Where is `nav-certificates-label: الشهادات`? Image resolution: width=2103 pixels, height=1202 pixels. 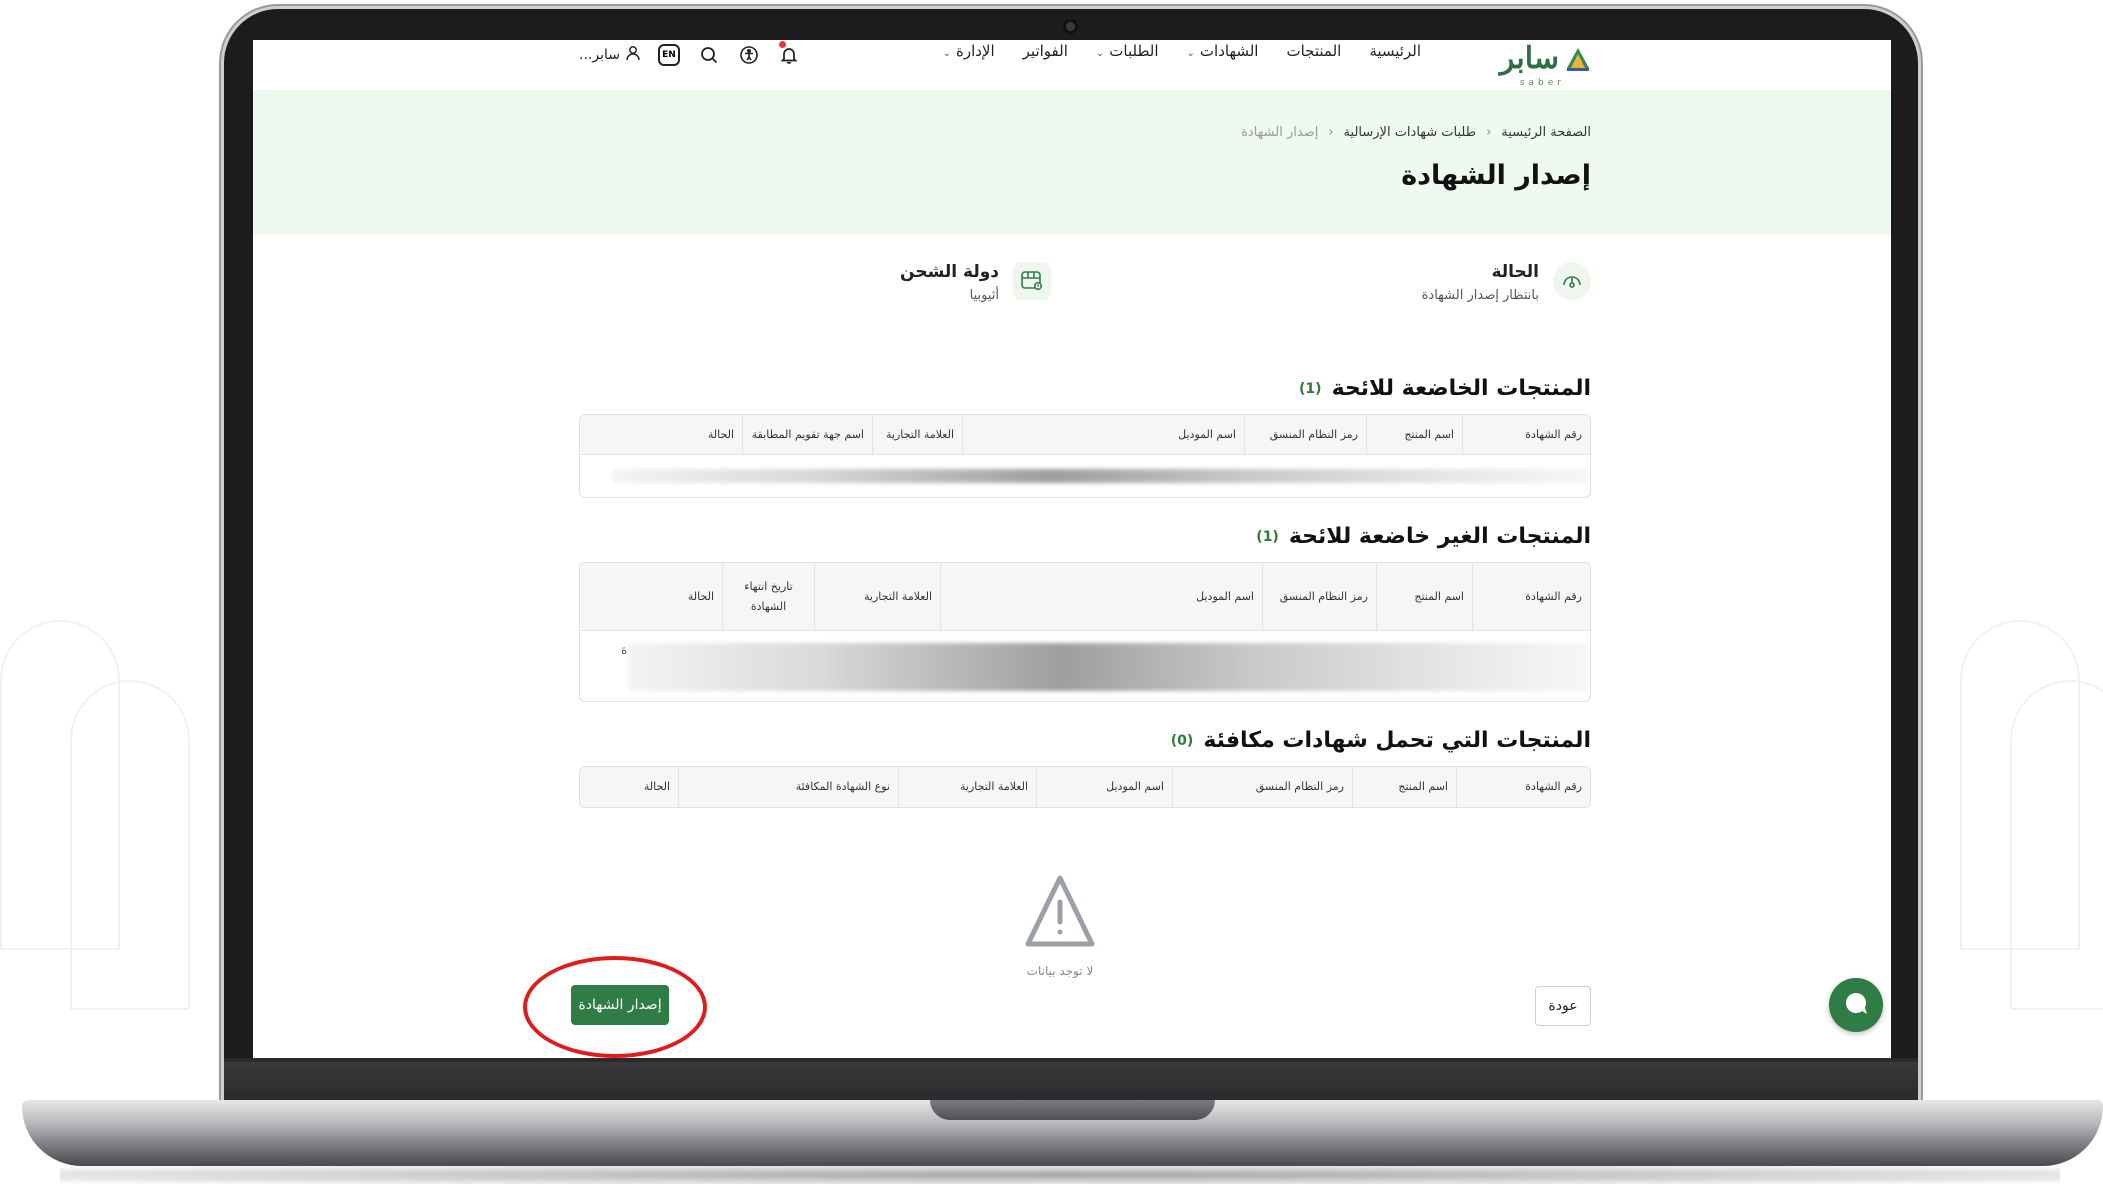 nav-certificates-label: الشهادات is located at coordinates (1229, 51).